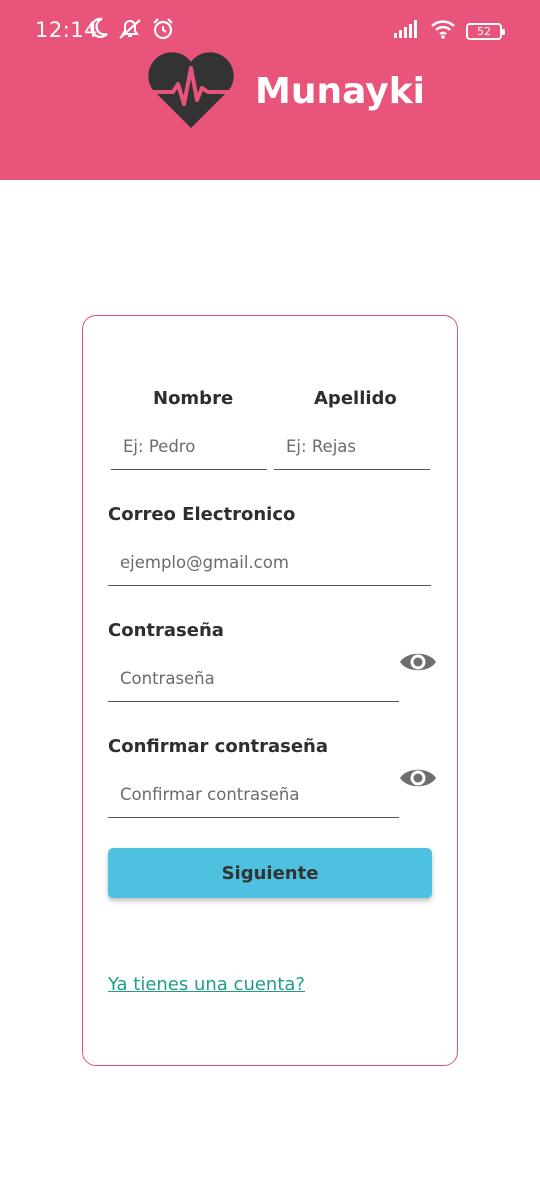 The width and height of the screenshot is (540, 1200). What do you see at coordinates (99, 31) in the screenshot?
I see `moon-icon` at bounding box center [99, 31].